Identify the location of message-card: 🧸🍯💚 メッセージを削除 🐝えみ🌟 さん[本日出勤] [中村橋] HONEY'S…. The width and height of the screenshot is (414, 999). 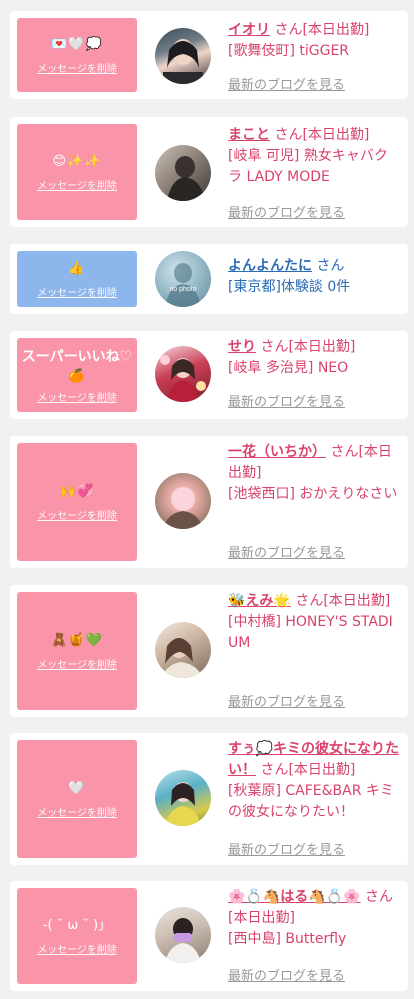
(209, 651).